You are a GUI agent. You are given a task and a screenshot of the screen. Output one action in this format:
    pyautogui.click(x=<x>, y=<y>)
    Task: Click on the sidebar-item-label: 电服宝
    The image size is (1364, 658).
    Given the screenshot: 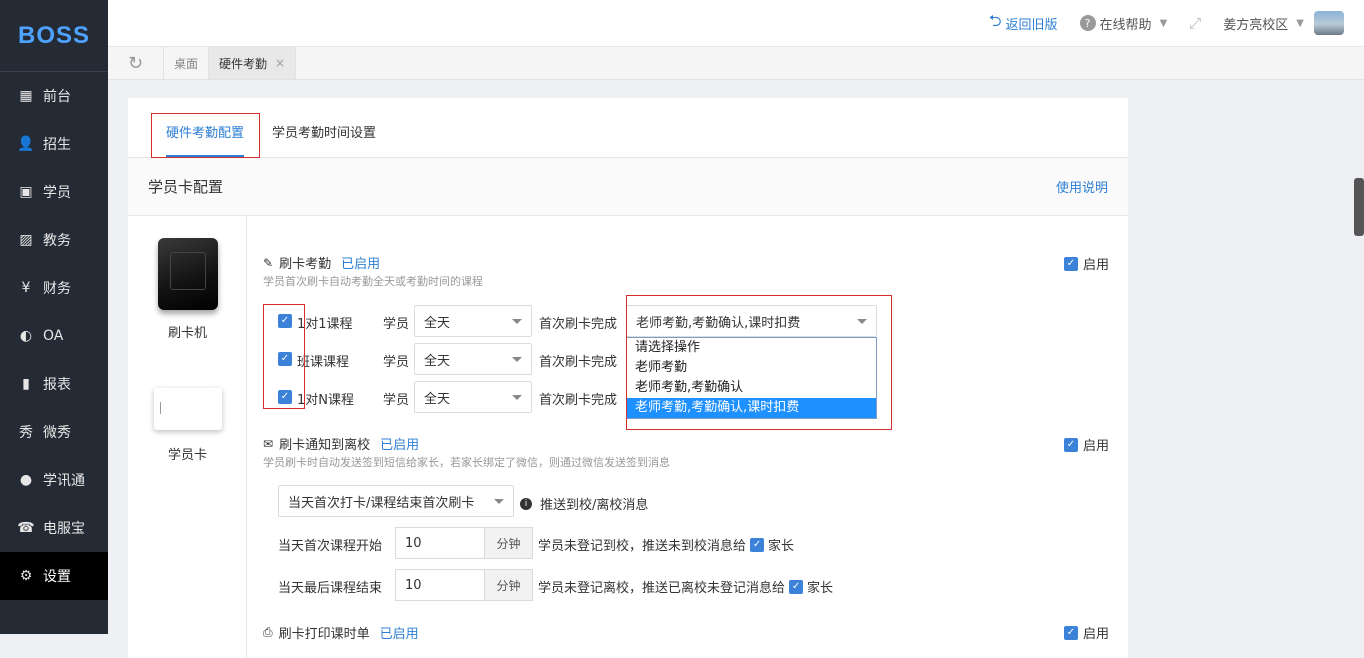 What is the action you would take?
    pyautogui.click(x=64, y=529)
    